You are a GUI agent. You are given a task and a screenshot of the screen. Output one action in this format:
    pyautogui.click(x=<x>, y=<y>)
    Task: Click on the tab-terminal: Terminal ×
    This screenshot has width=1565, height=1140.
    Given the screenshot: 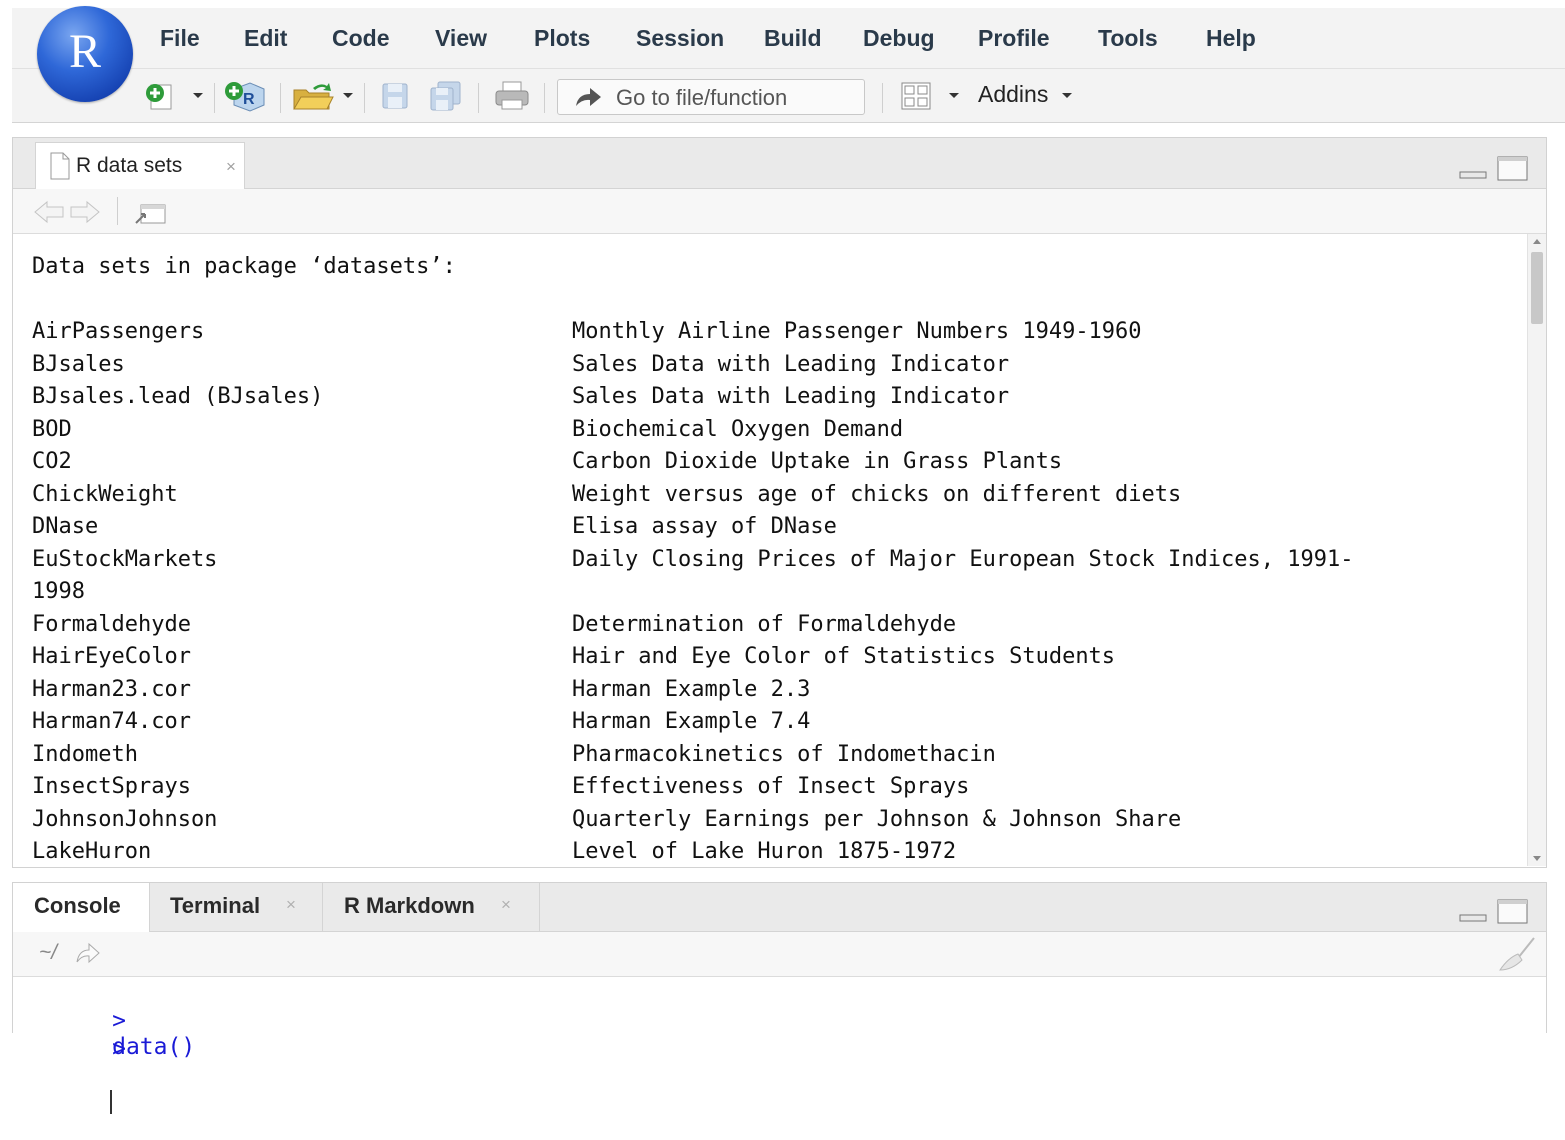 What is the action you would take?
    pyautogui.click(x=236, y=907)
    